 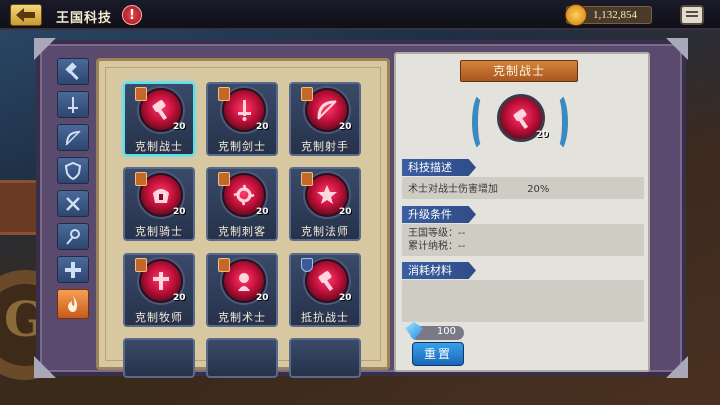 I want to click on shield-icon, so click(x=73, y=170).